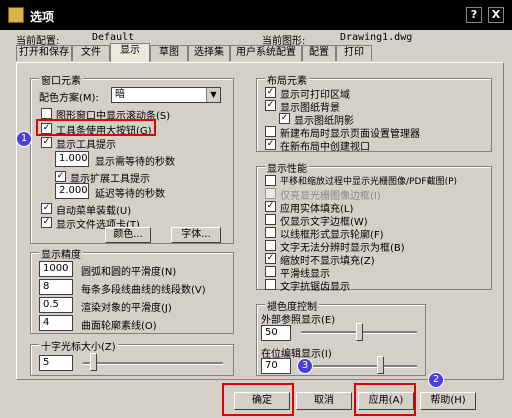 The image size is (512, 418). Describe the element at coordinates (474, 15) in the screenshot. I see `help-icon: ?` at that location.